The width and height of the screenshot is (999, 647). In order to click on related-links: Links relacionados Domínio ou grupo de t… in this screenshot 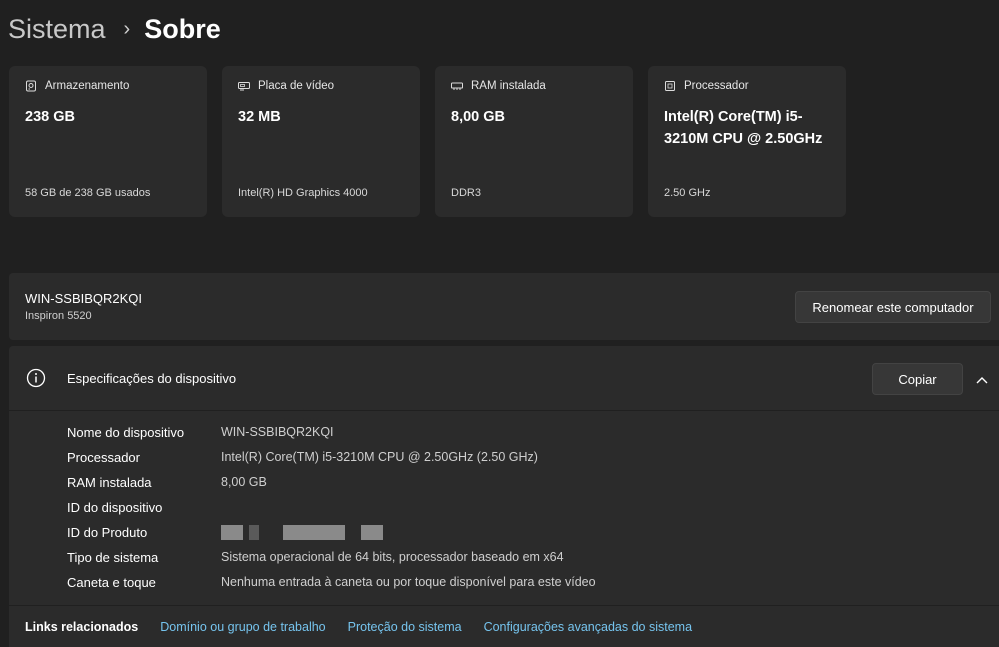, I will do `click(504, 626)`.